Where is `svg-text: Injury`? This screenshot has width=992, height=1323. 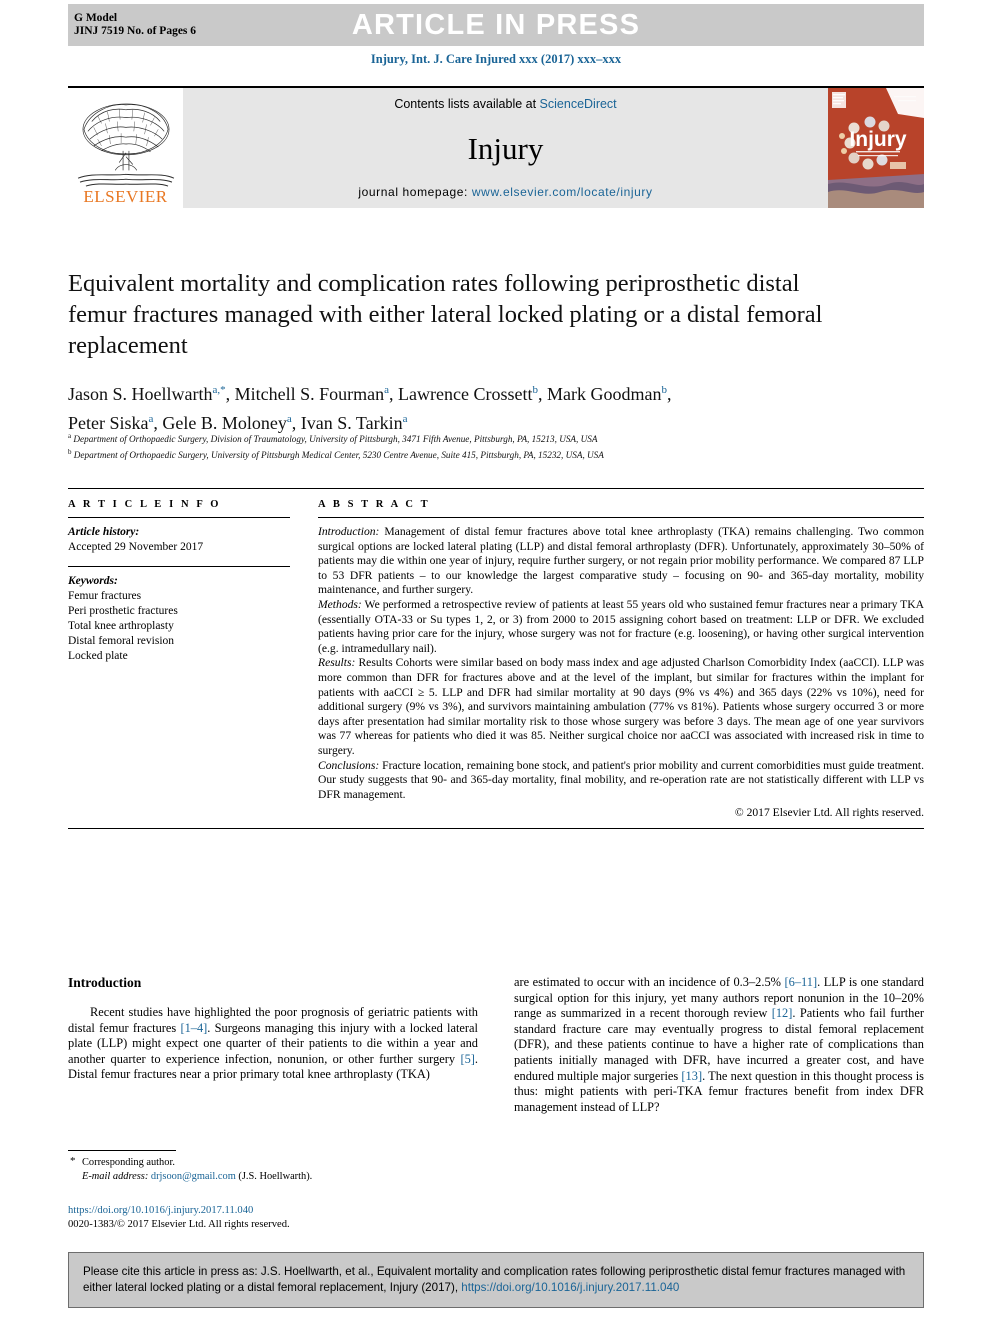 svg-text: Injury is located at coordinates (877, 139).